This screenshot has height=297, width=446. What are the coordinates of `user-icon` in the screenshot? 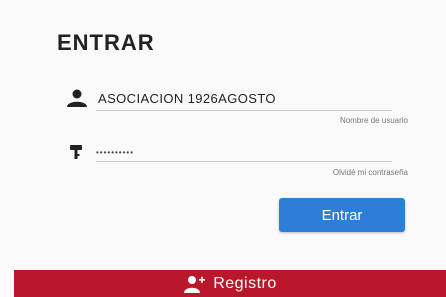 It's located at (77, 98).